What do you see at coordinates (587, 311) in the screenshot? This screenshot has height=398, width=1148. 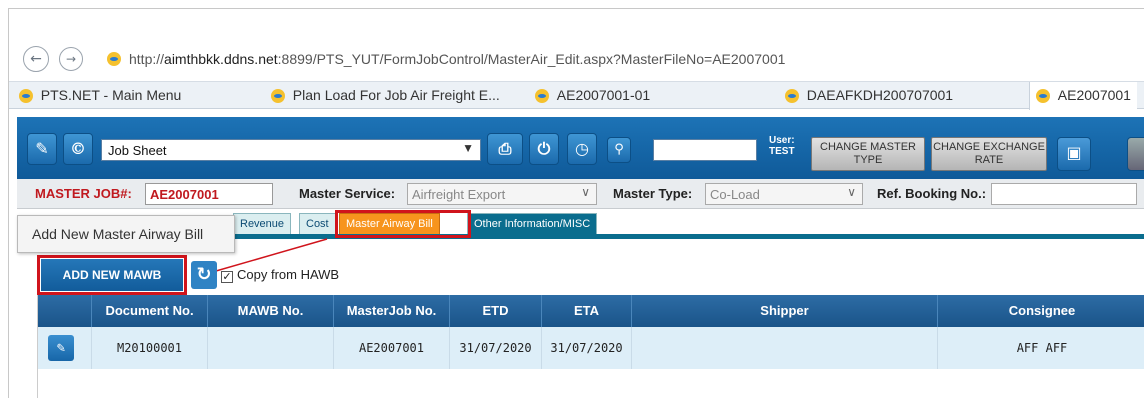 I see `column-header-eta: ETA` at bounding box center [587, 311].